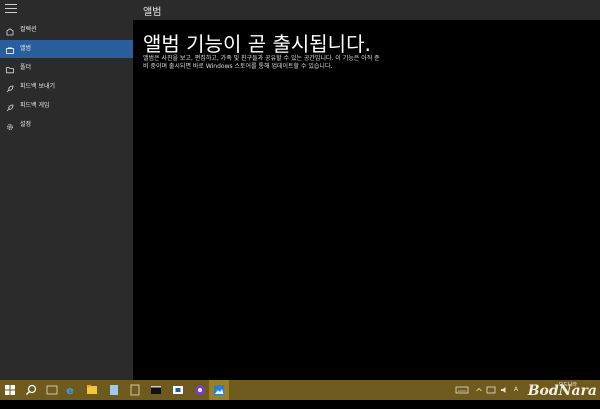  Describe the element at coordinates (114, 390) in the screenshot. I see `store-icon` at that location.